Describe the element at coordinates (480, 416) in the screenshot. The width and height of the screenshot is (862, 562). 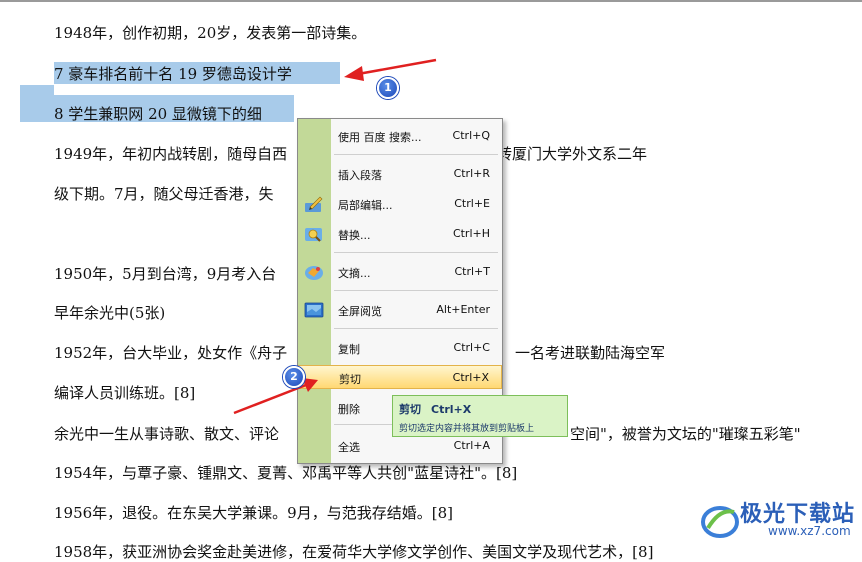
I see `cut-tooltip: 剪切 Ctrl+X 剪切选定内容并将其放到剪贴板上` at that location.